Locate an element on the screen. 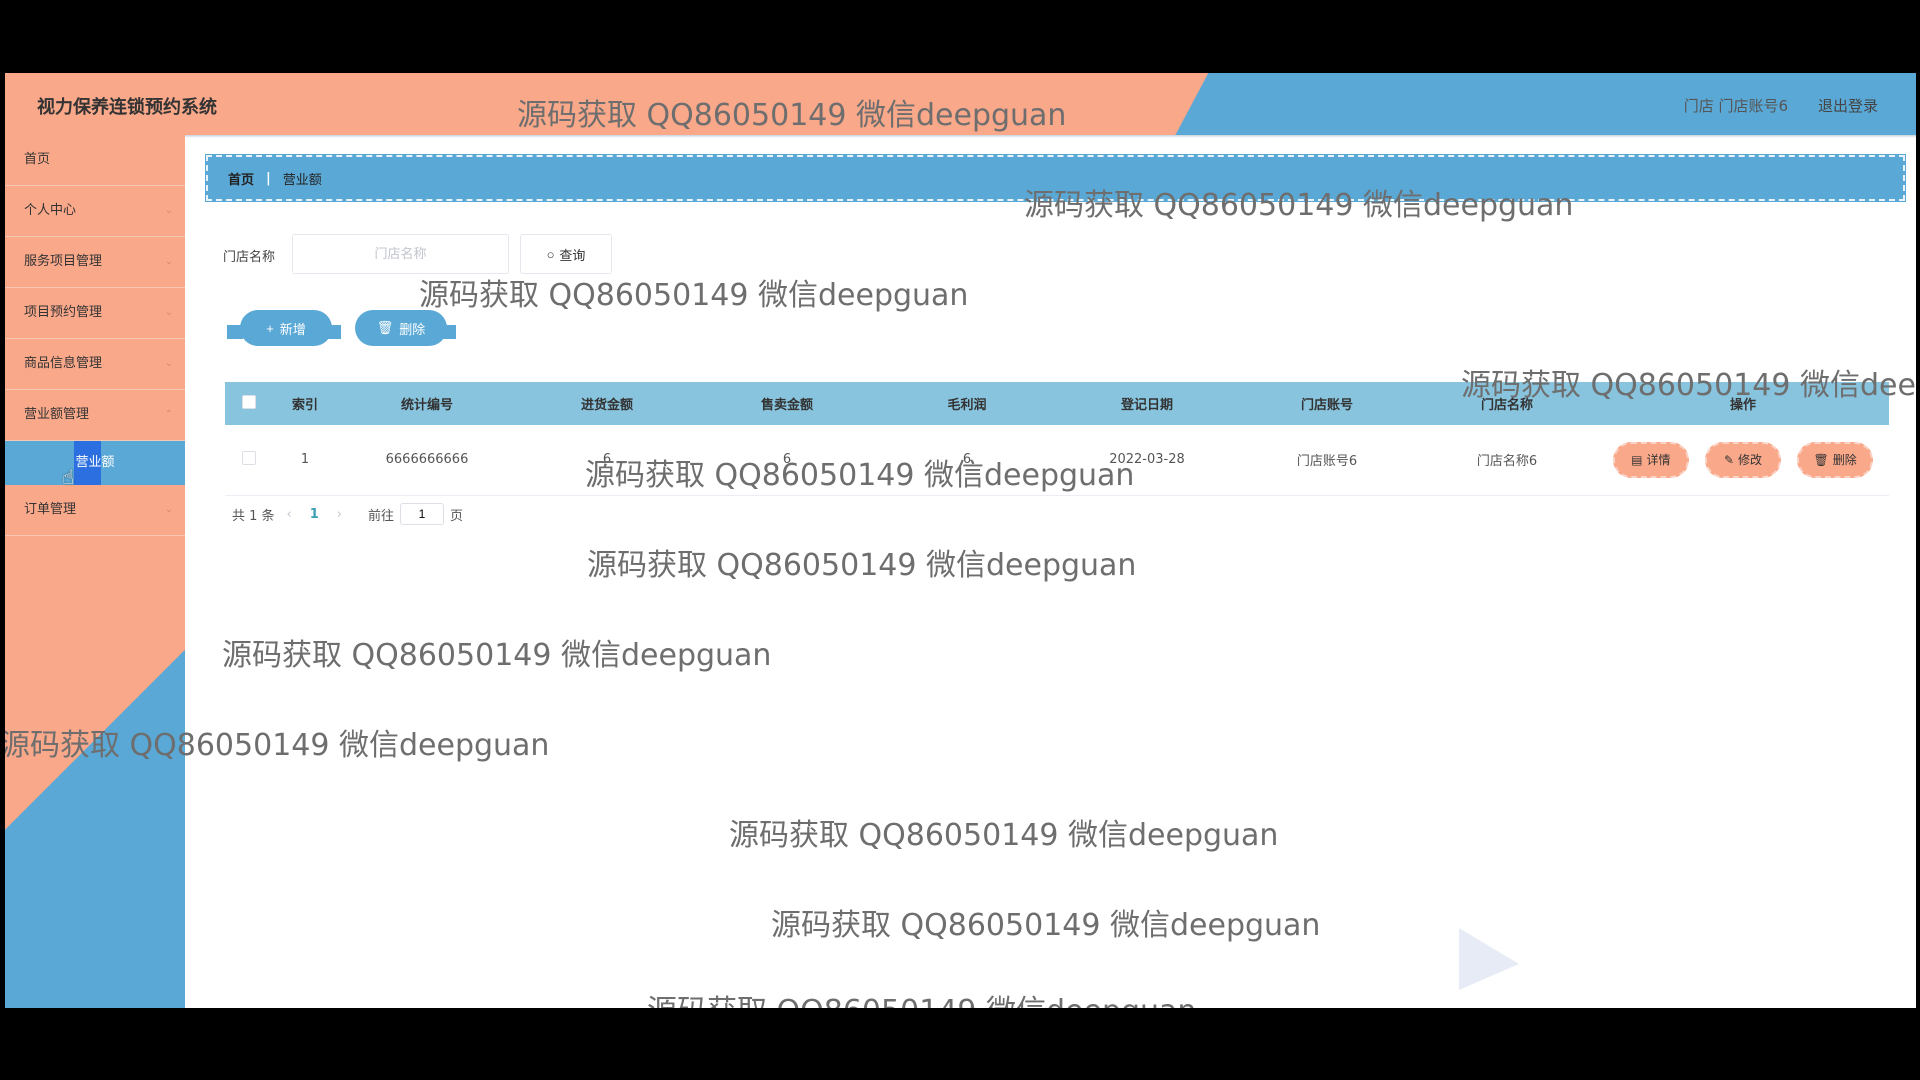 This screenshot has width=1920, height=1080. sidebar-item-label: 订单管理 is located at coordinates (50, 509).